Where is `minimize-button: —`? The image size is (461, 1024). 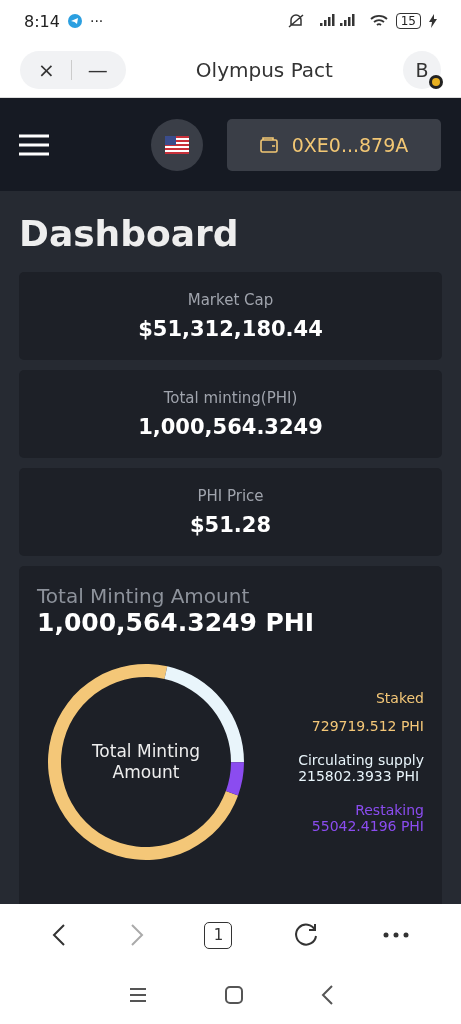 minimize-button: — is located at coordinates (97, 69).